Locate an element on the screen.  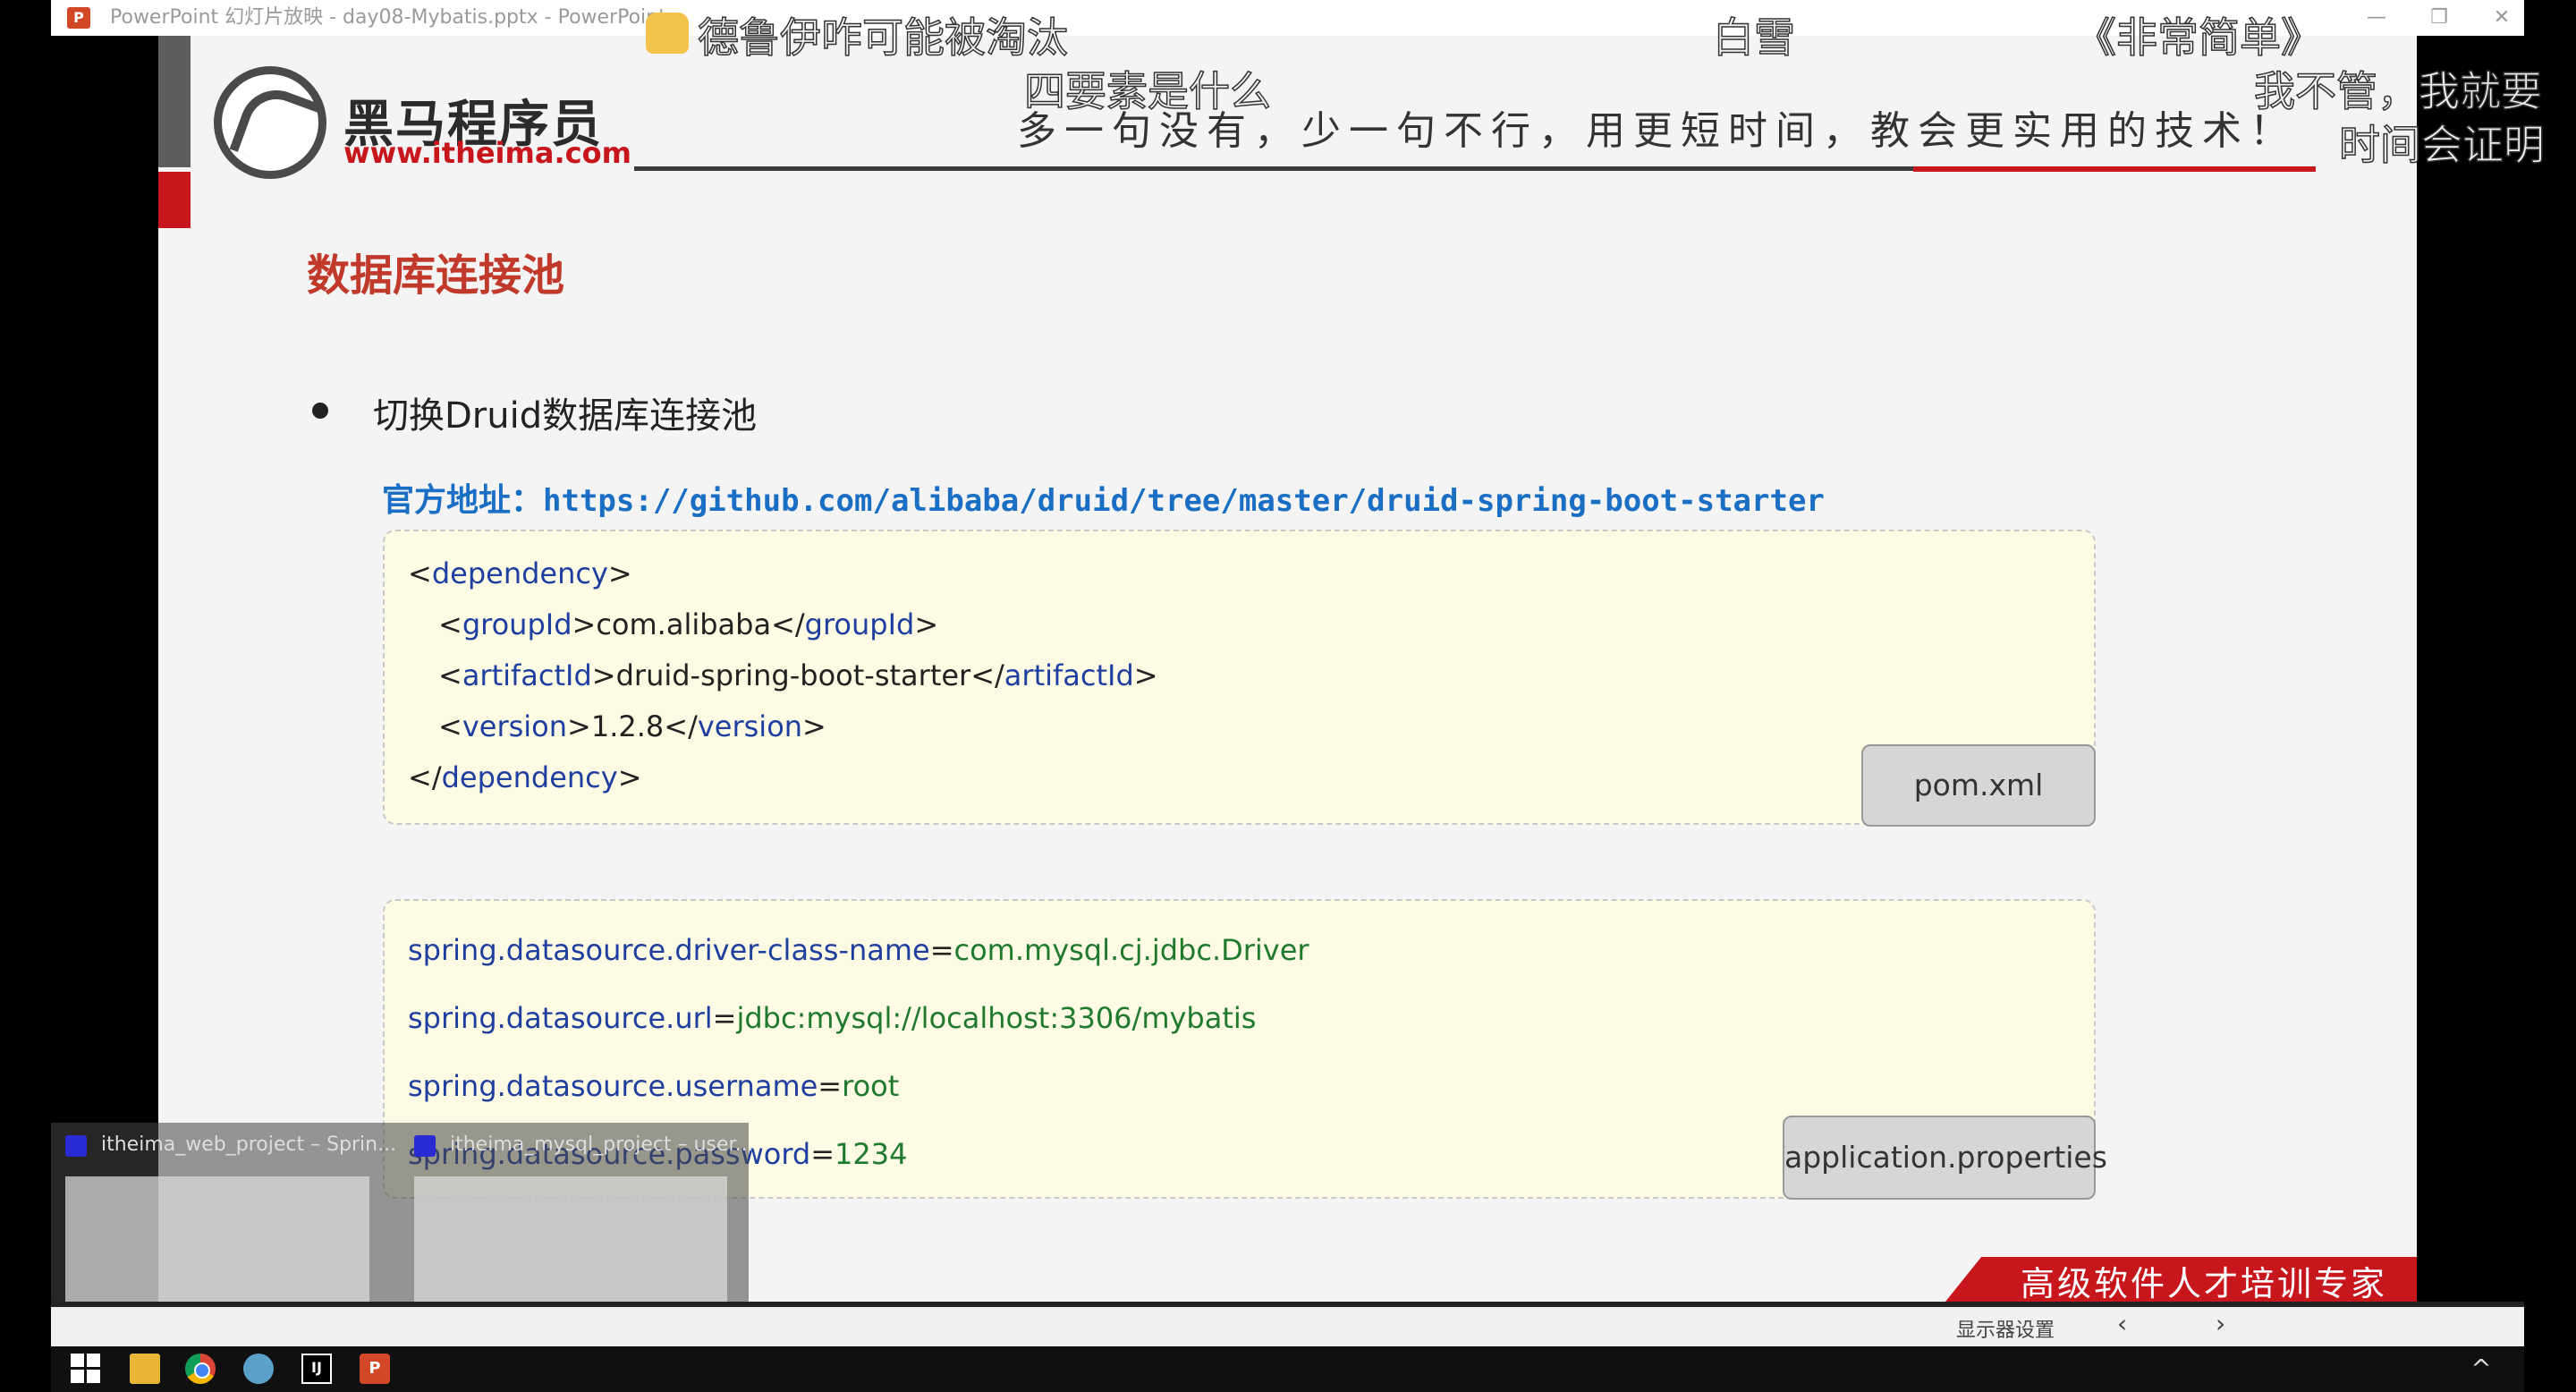
left-accent-bar is located at coordinates (174, 101).